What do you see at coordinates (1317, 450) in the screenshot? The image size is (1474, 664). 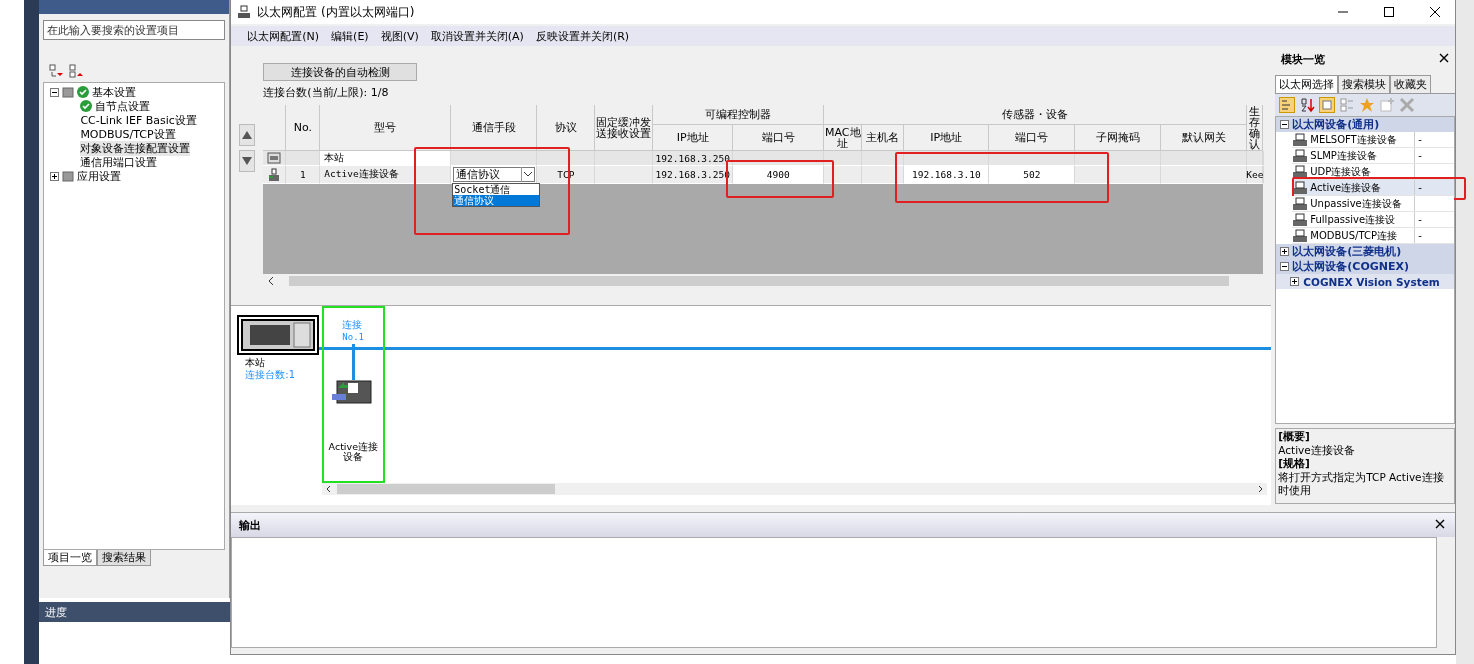 I see `description-text: Active连接设备` at bounding box center [1317, 450].